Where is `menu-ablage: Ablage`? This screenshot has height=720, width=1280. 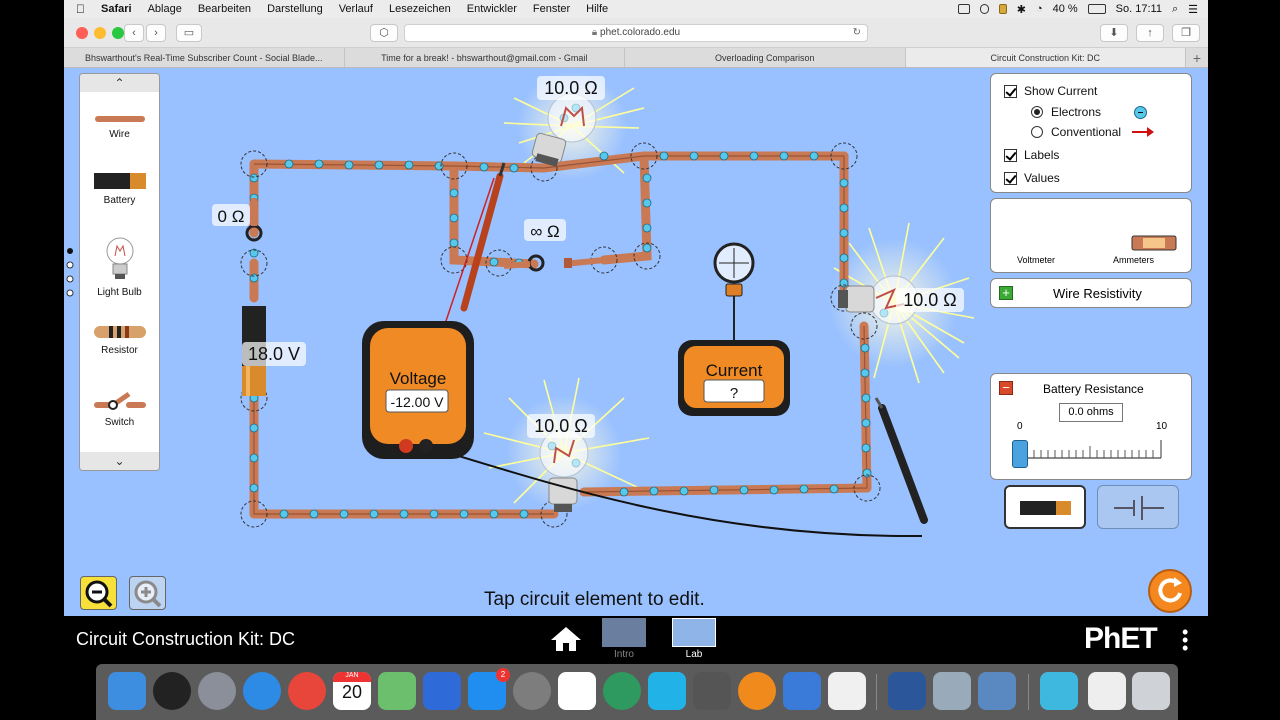 menu-ablage: Ablage is located at coordinates (165, 9).